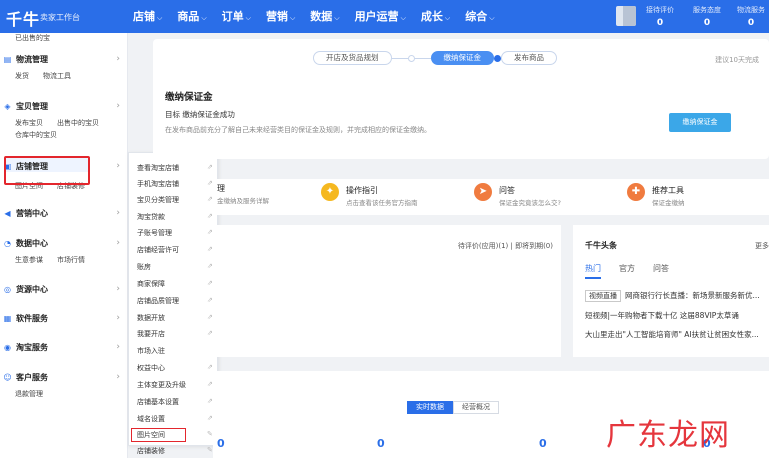 This screenshot has width=769, height=458. Describe the element at coordinates (601, 245) in the screenshot. I see `headlines-title: 千牛头条` at that location.